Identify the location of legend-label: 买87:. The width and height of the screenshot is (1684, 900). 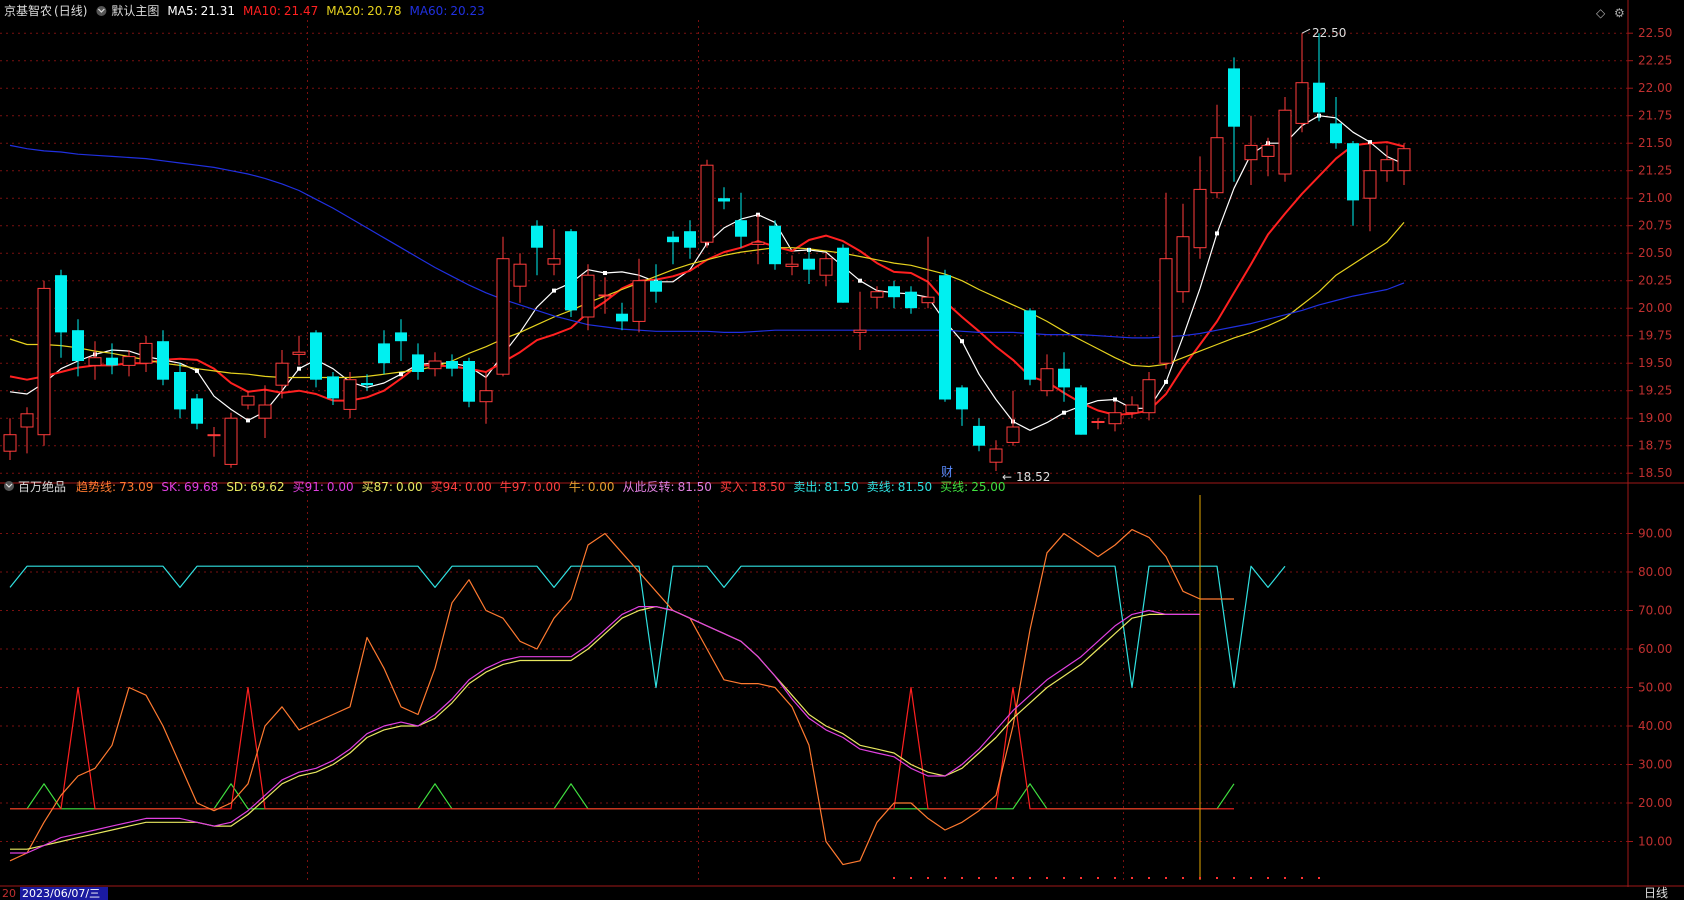
(377, 487).